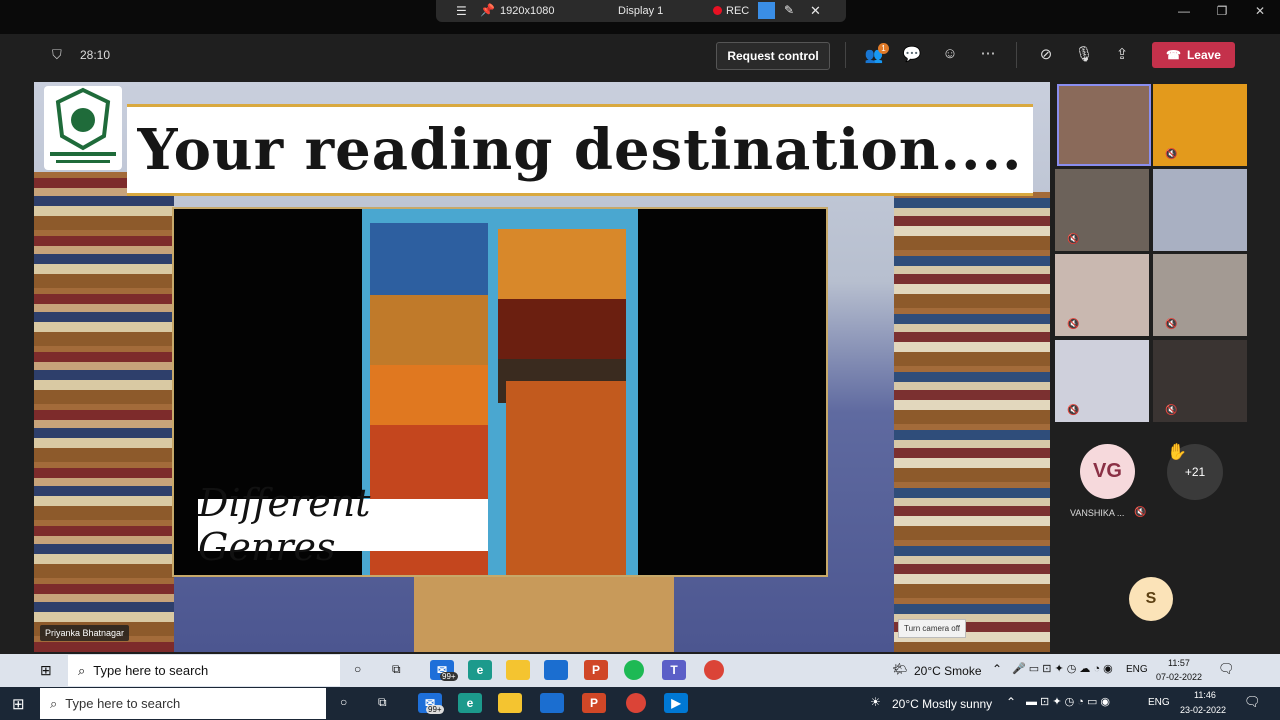 The width and height of the screenshot is (1280, 720). I want to click on screen-icon, so click(766, 10).